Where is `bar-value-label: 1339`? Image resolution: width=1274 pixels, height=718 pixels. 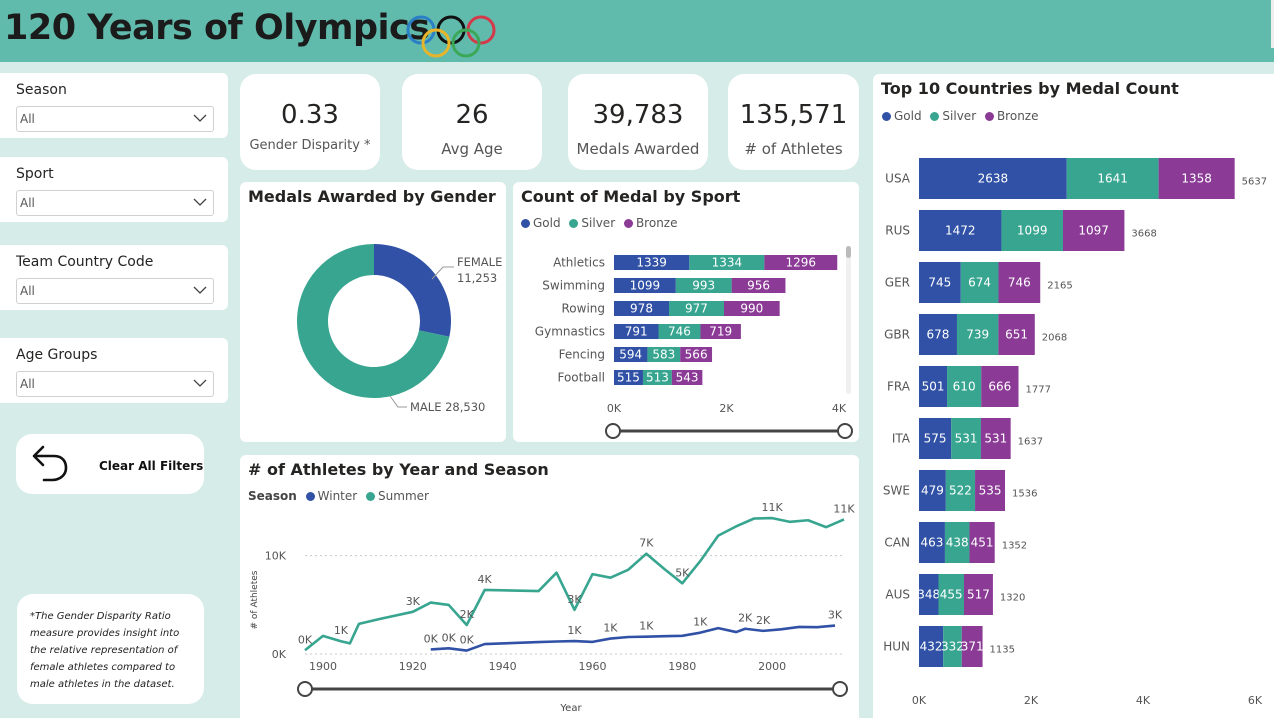 bar-value-label: 1339 is located at coordinates (651, 263).